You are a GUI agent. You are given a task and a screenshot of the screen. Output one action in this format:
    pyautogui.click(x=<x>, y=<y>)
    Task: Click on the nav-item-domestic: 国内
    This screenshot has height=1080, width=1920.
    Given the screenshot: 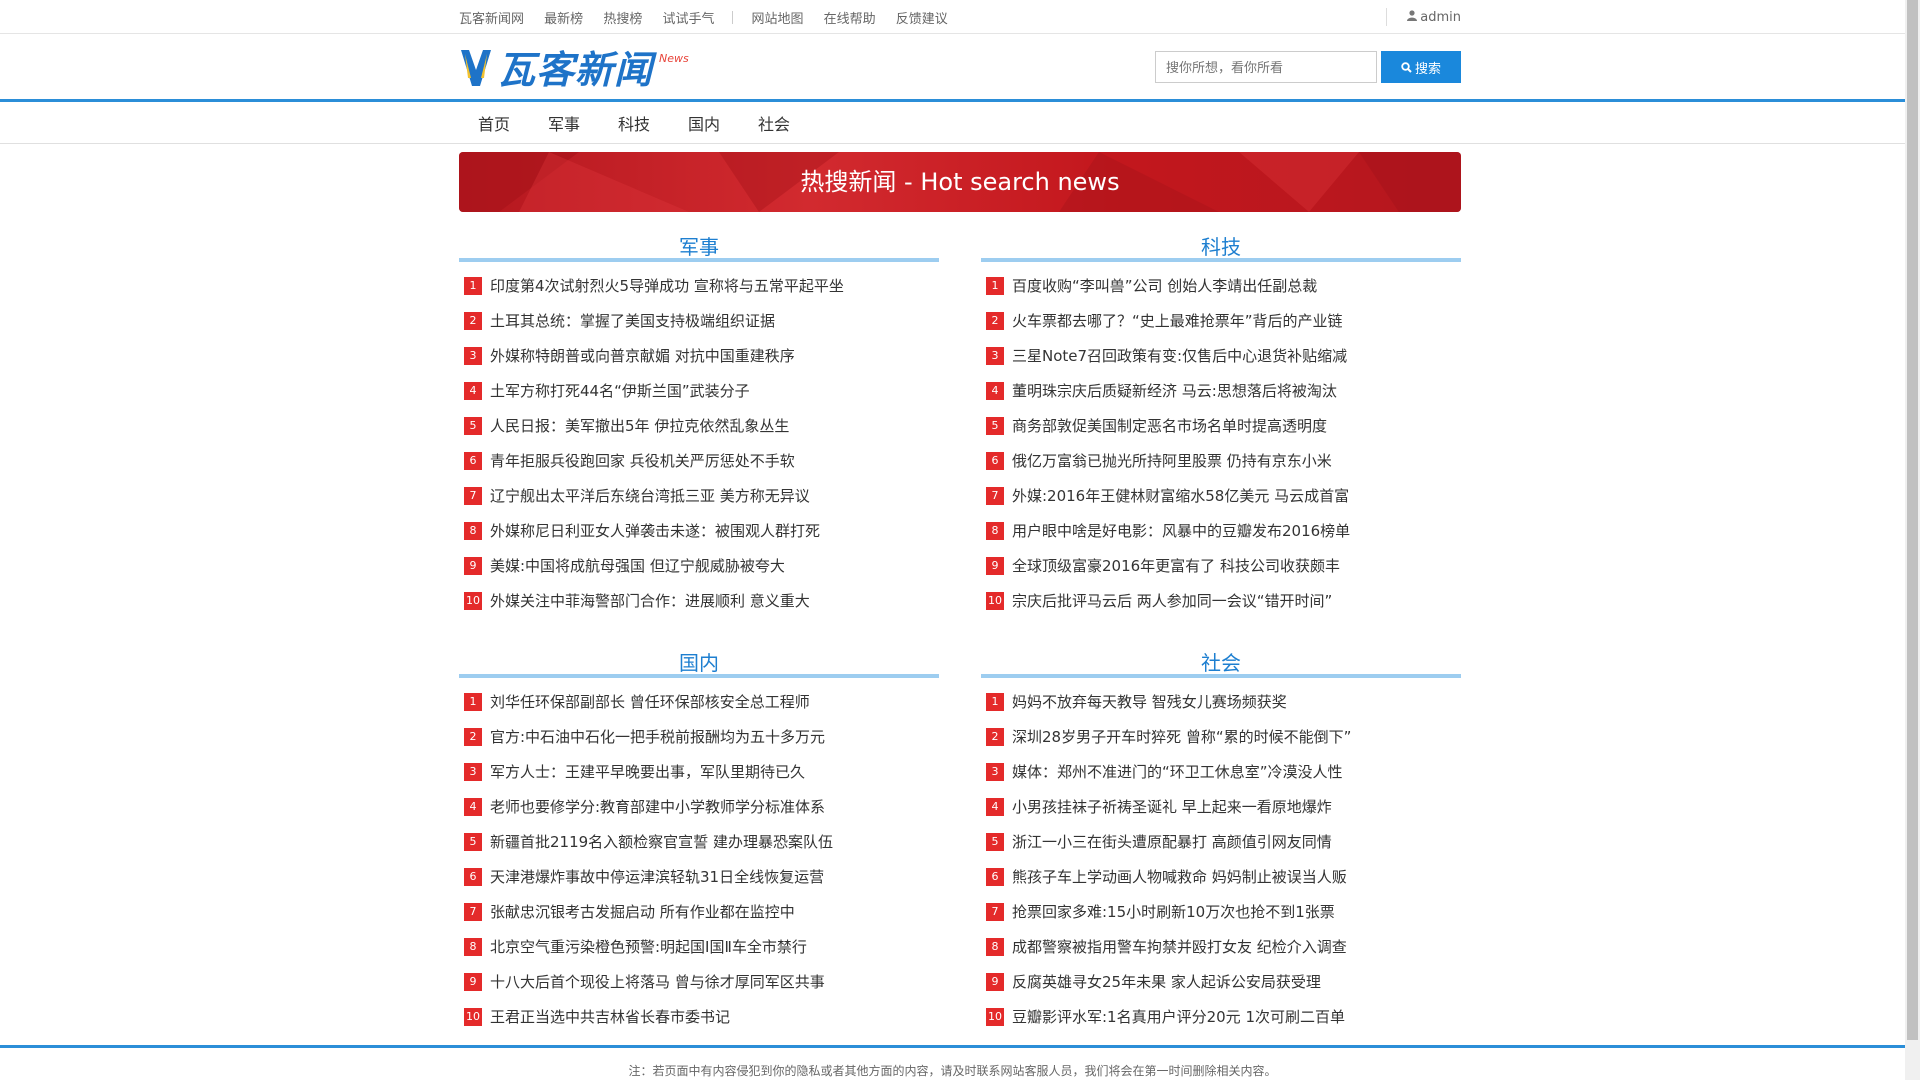 What is the action you would take?
    pyautogui.click(x=704, y=123)
    